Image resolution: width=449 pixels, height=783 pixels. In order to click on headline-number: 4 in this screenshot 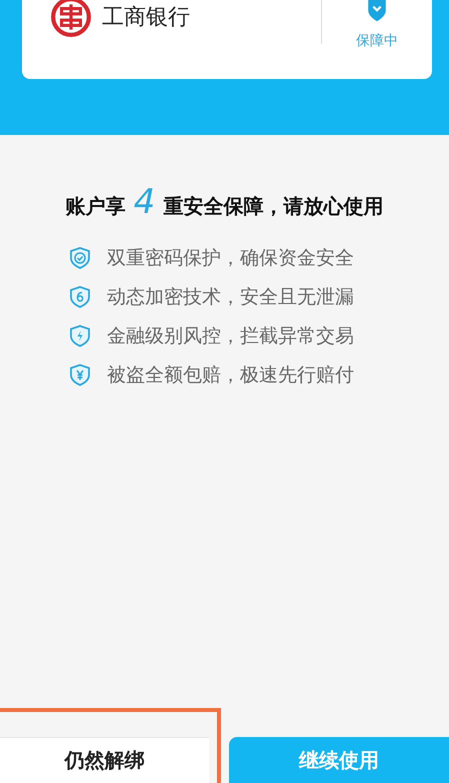, I will do `click(145, 202)`.